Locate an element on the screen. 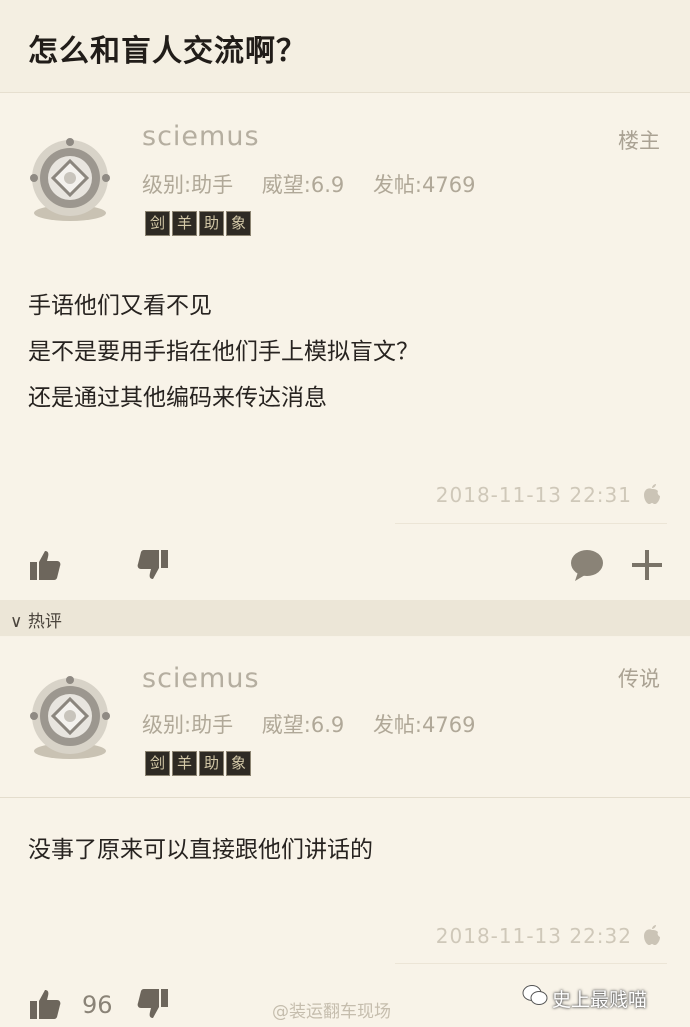 Image resolution: width=690 pixels, height=1027 pixels. post-content: 没事了原来可以直接跟他们讲话的 is located at coordinates (200, 850).